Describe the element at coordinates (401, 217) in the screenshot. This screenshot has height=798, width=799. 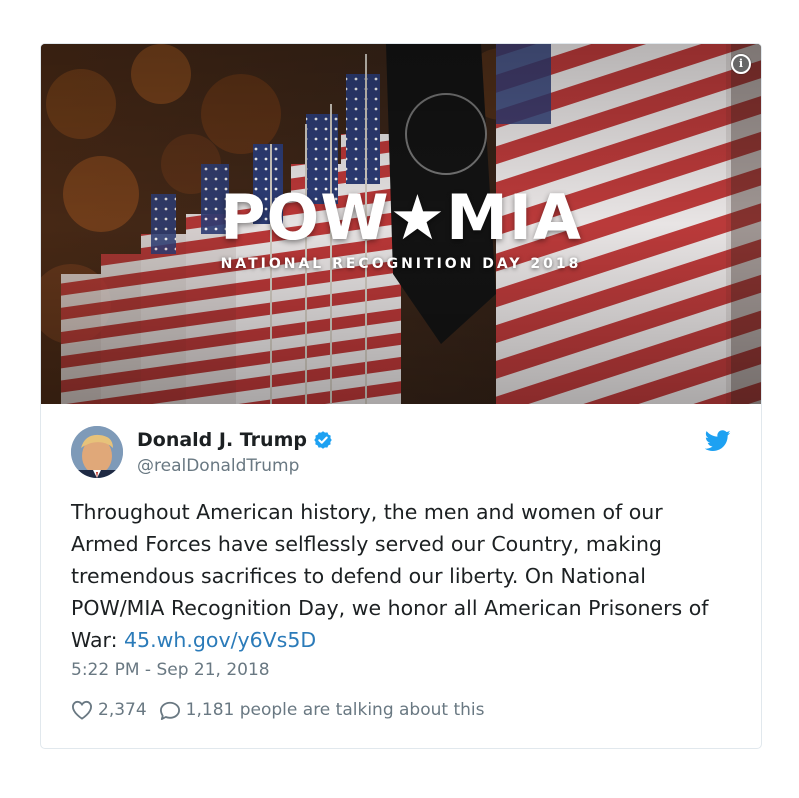
I see `media-headline: POW★MIA` at that location.